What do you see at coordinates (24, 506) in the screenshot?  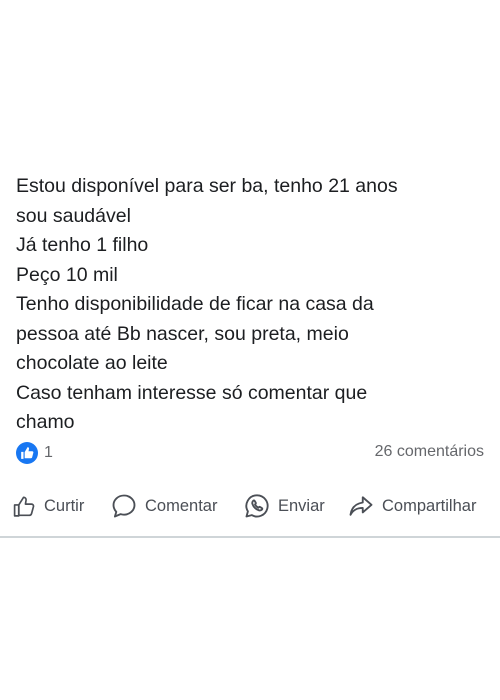 I see `thumbs-up-icon` at bounding box center [24, 506].